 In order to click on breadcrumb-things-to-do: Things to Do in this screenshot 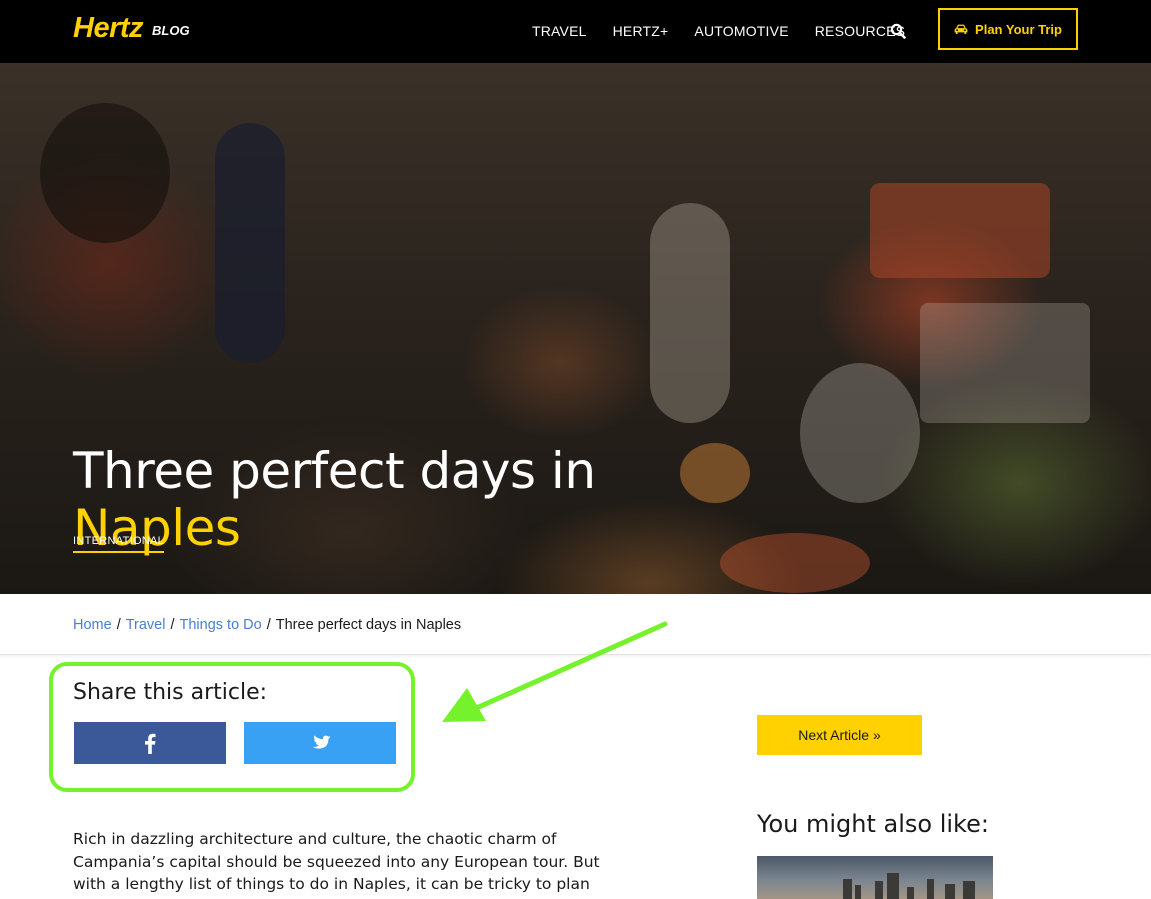, I will do `click(221, 625)`.